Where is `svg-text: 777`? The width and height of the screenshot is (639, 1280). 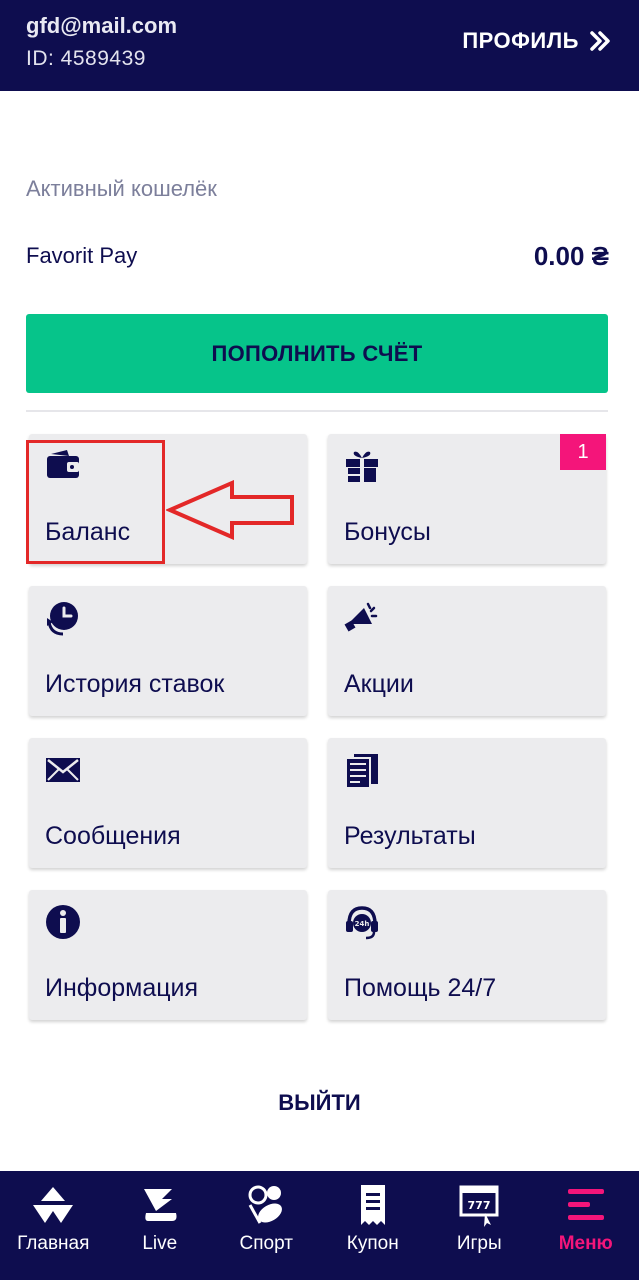
svg-text: 777 is located at coordinates (479, 1205).